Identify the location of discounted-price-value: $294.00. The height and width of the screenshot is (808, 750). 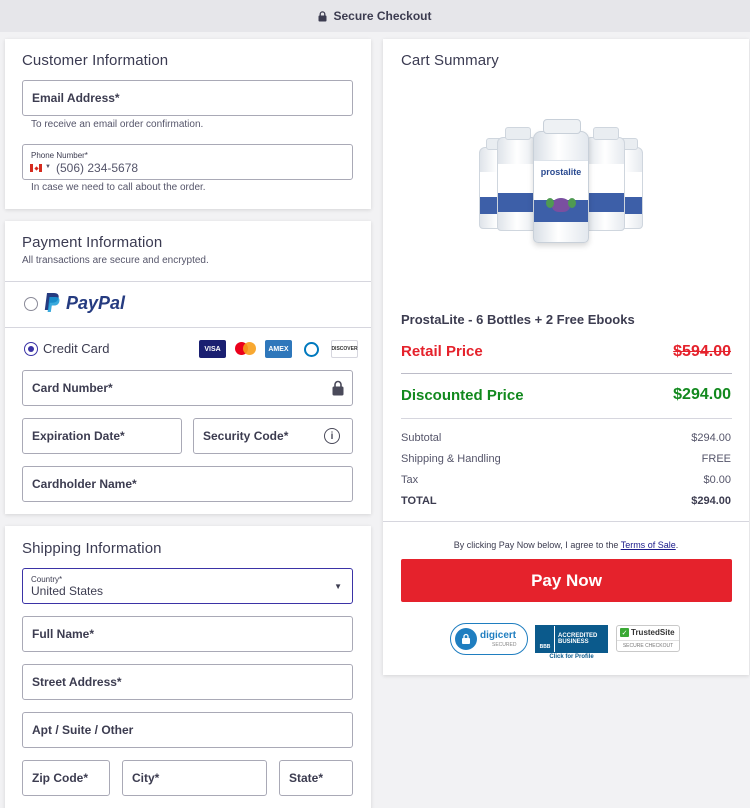
(702, 394).